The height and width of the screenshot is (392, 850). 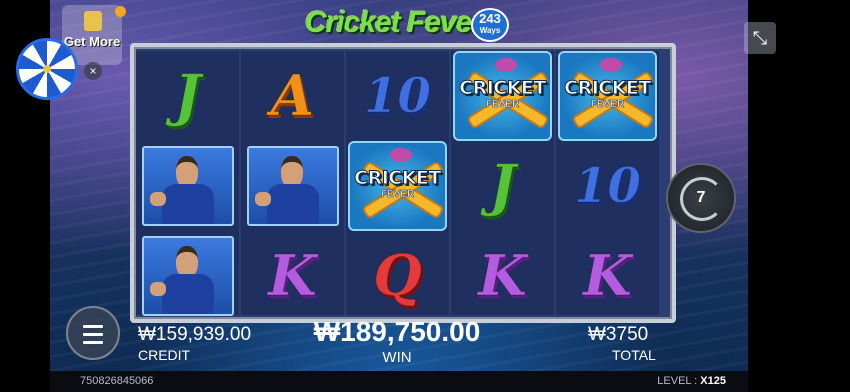 I want to click on level-indicator: LEVEL : X125, so click(x=691, y=381).